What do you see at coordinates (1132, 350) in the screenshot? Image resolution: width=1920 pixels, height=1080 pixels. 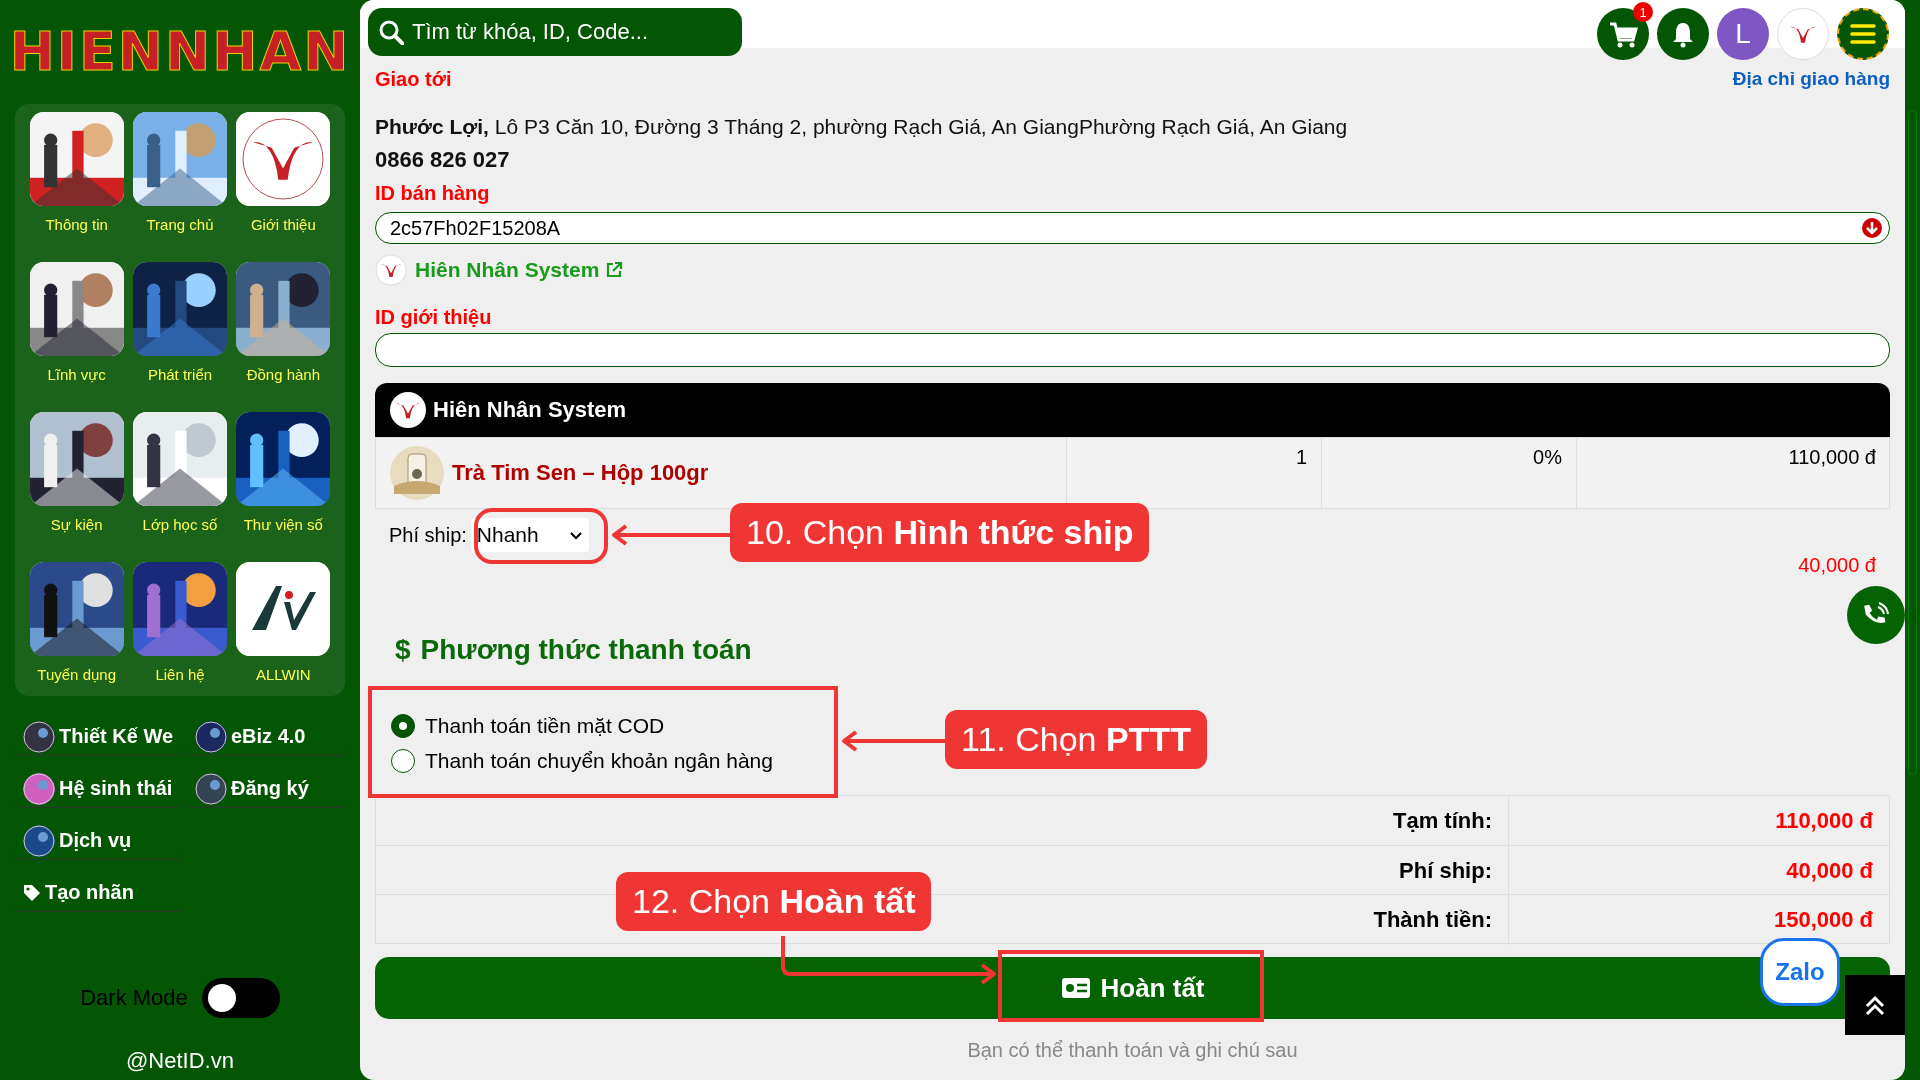 I see `referrer-id-field` at bounding box center [1132, 350].